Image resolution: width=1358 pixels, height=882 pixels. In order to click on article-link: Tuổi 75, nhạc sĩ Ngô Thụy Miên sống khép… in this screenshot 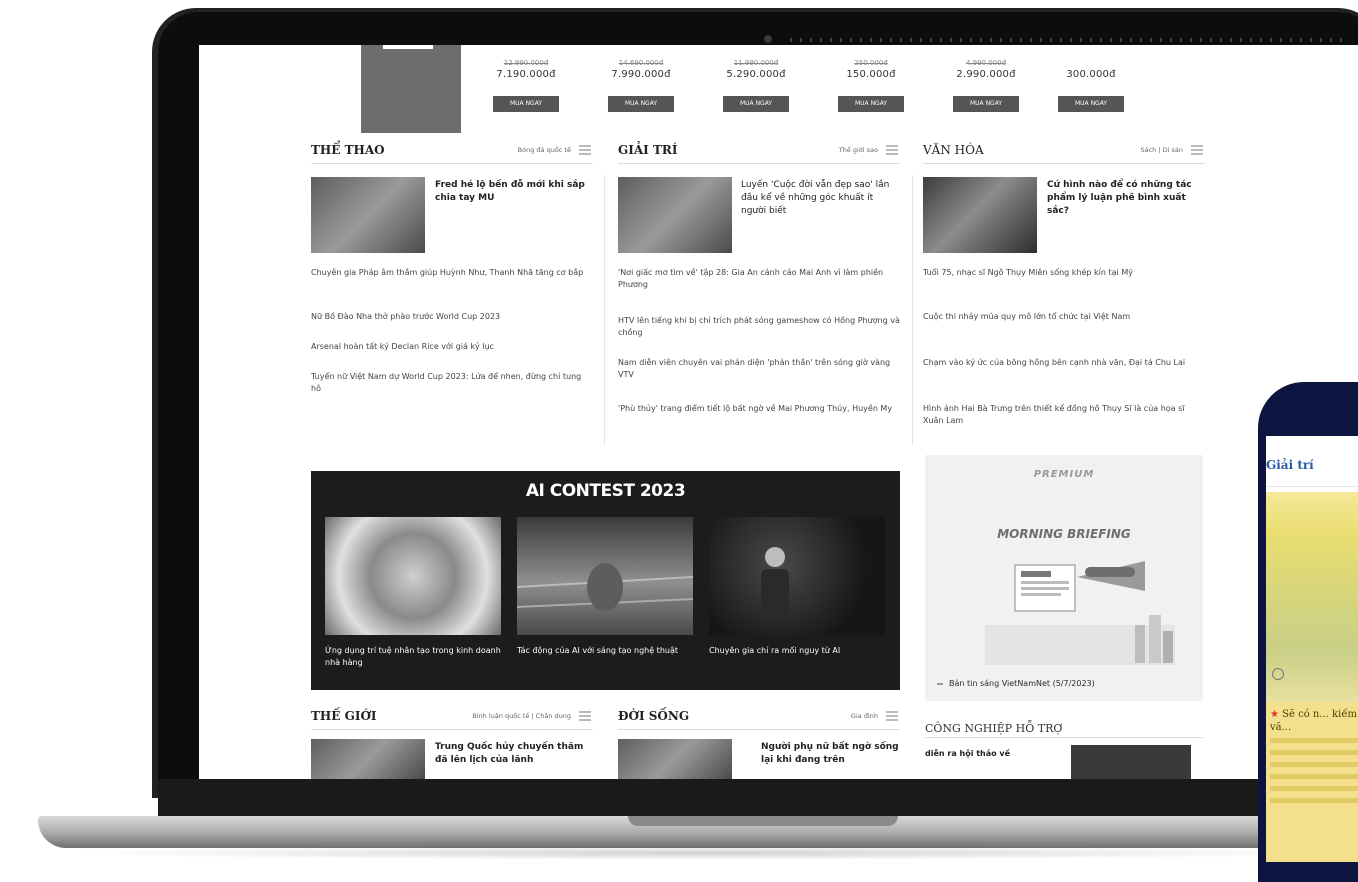, I will do `click(1064, 273)`.